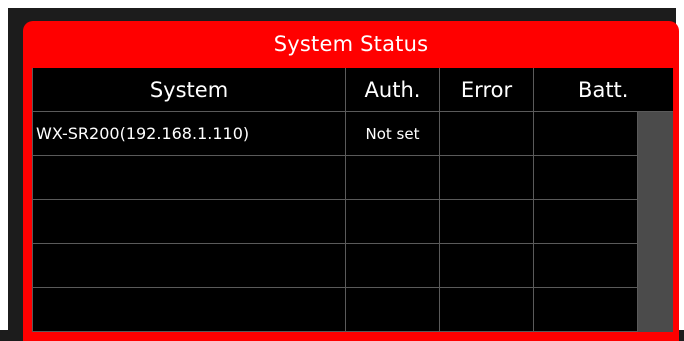 This screenshot has width=684, height=341. What do you see at coordinates (351, 44) in the screenshot?
I see `panel-title: System Status` at bounding box center [351, 44].